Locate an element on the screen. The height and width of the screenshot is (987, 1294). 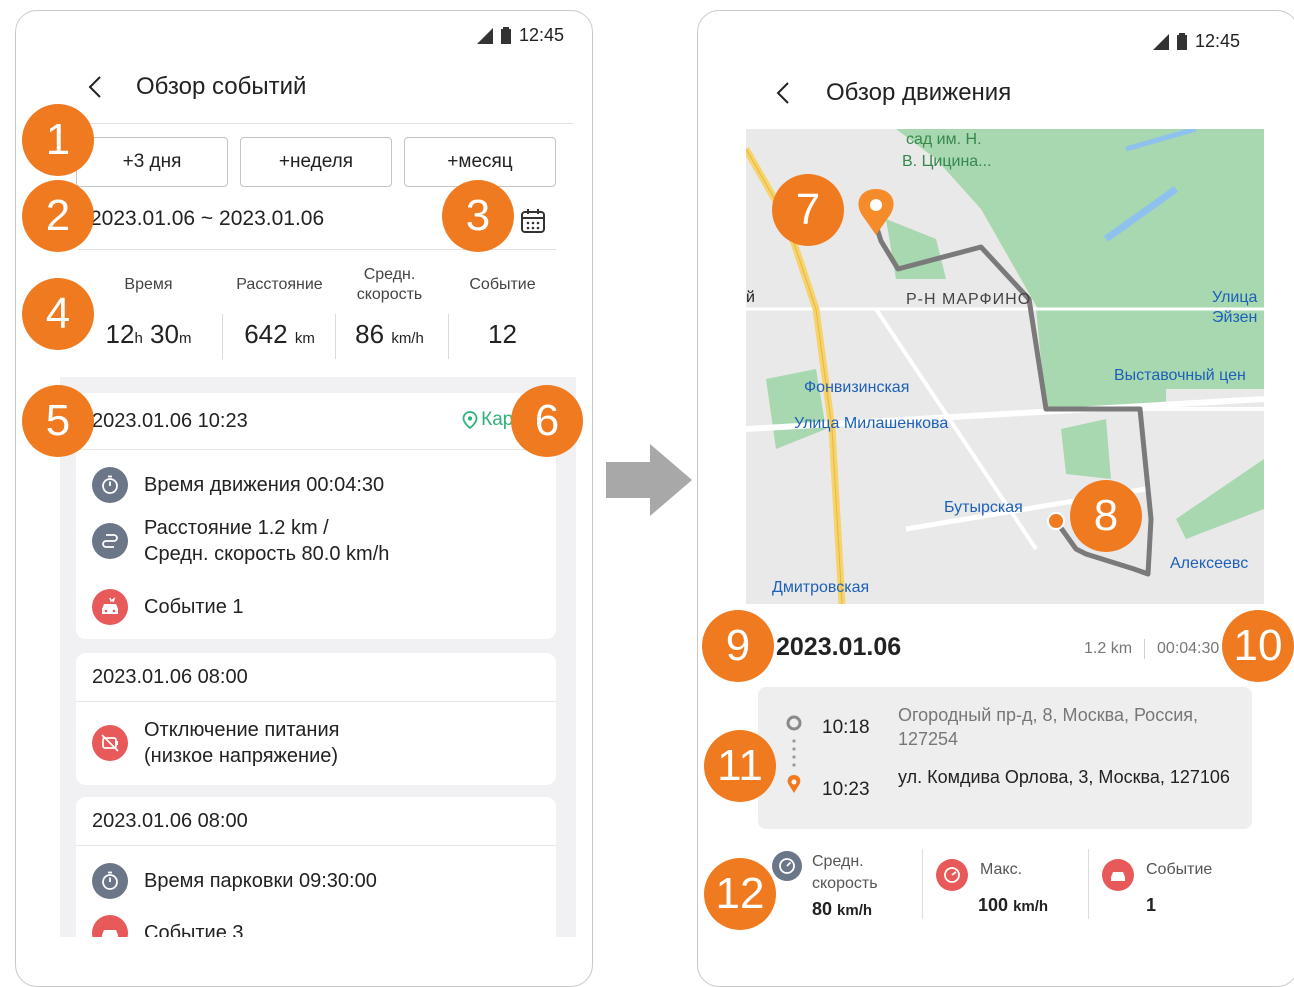
drive-time-row: Время движения 00:04:30 is located at coordinates (238, 485).